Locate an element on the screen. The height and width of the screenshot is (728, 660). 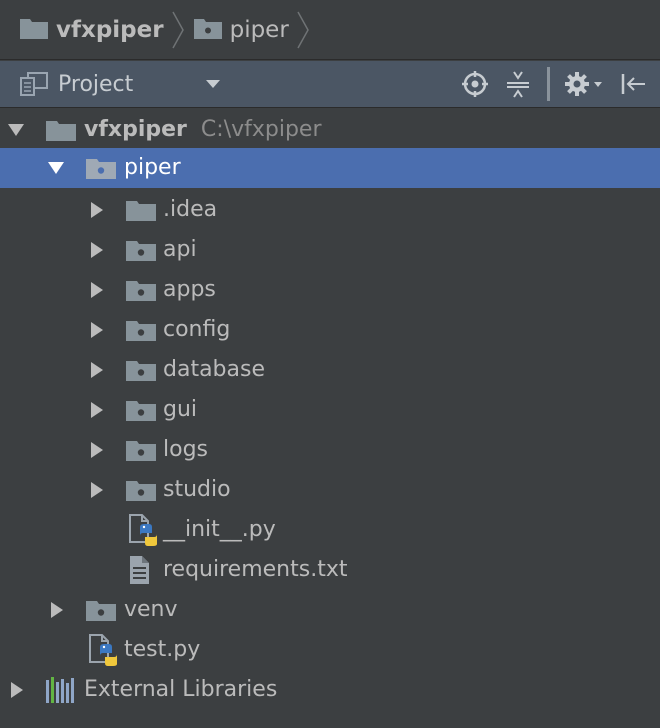
tree-label: piper is located at coordinates (152, 167).